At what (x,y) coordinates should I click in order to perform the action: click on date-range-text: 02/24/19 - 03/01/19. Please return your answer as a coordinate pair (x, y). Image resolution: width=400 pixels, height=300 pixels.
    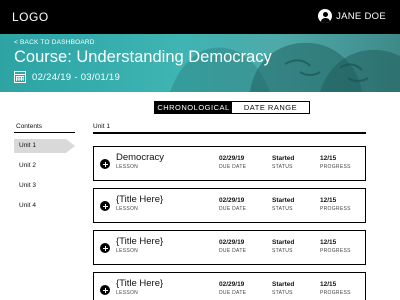
    Looking at the image, I should click on (76, 77).